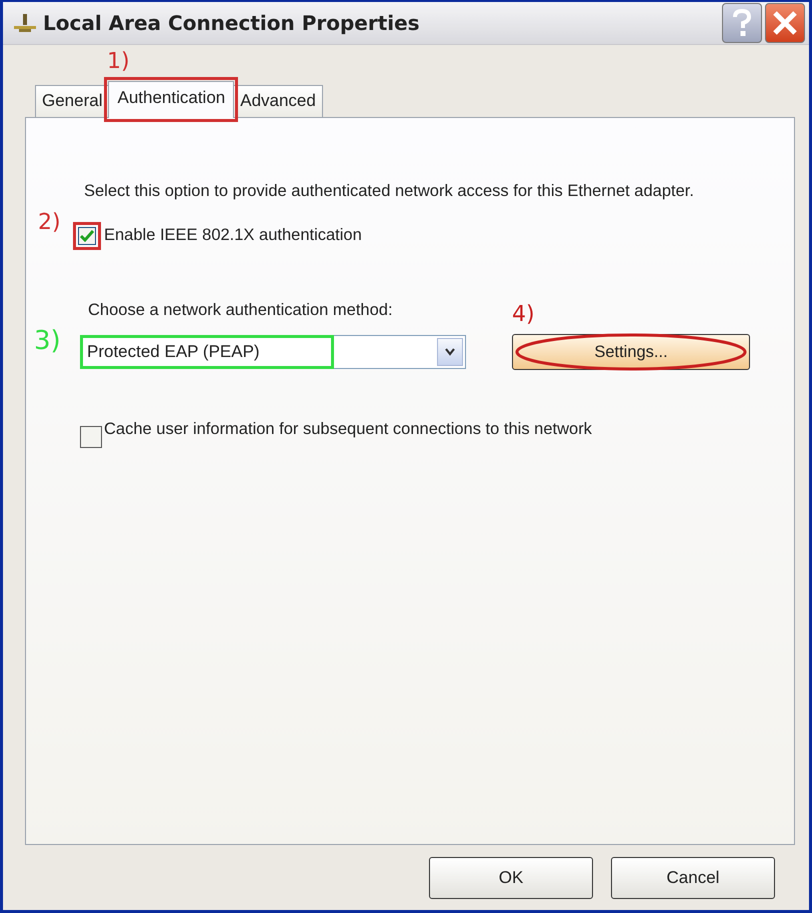 The height and width of the screenshot is (913, 812). Describe the element at coordinates (240, 310) in the screenshot. I see `method-label: Choose a network authentication method:` at that location.